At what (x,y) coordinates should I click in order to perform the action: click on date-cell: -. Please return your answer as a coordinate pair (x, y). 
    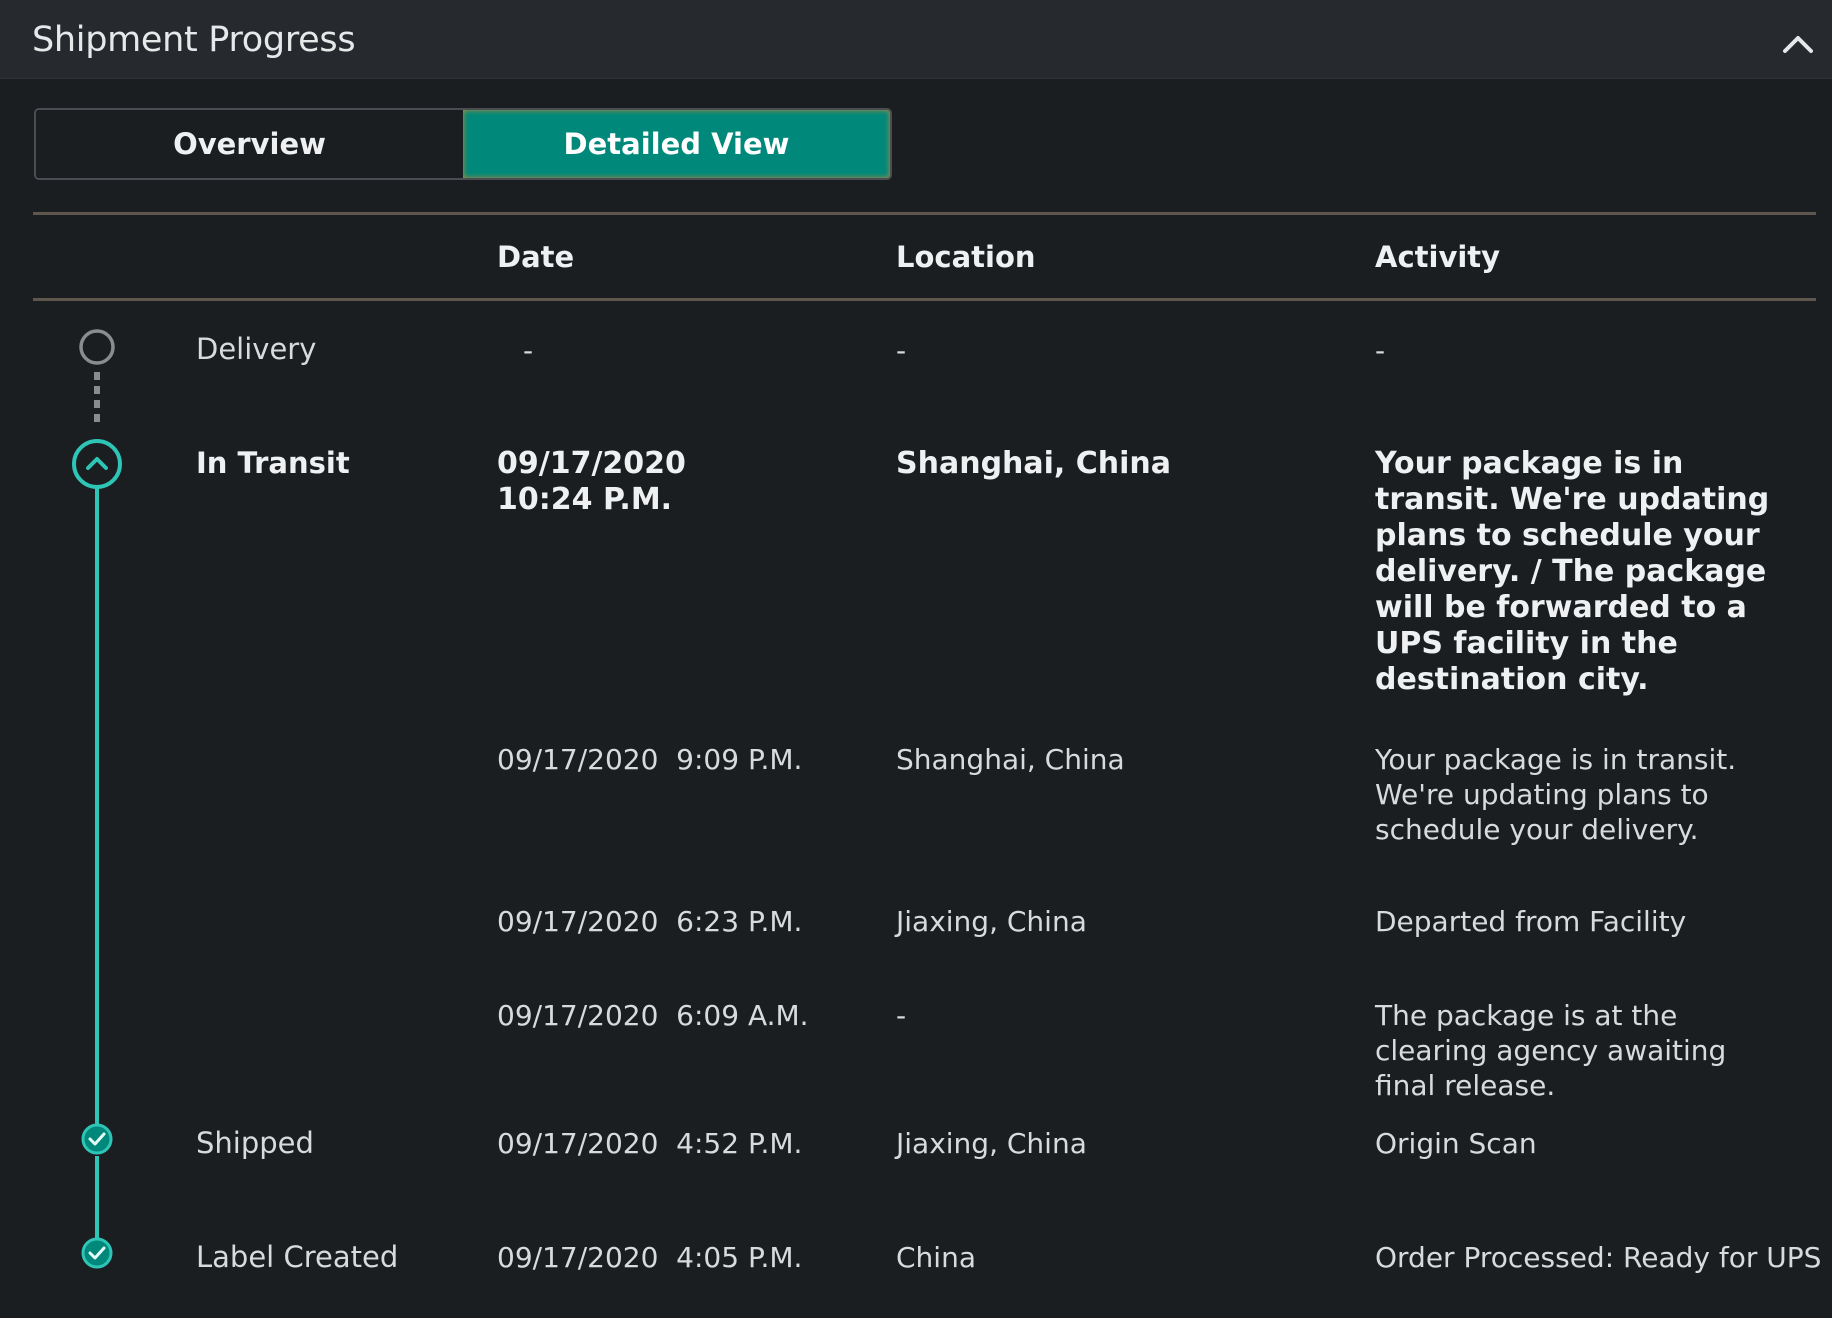
    Looking at the image, I should click on (528, 350).